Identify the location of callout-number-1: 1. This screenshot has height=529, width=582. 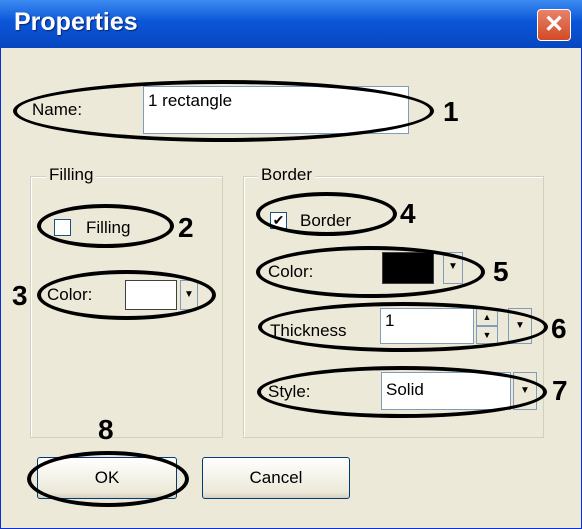
(451, 111).